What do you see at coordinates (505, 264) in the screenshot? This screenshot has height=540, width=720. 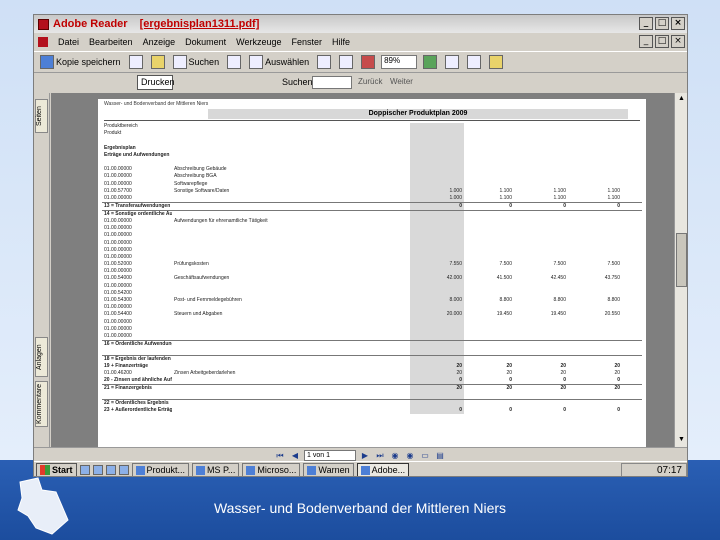 I see `table-cell: 7.500` at bounding box center [505, 264].